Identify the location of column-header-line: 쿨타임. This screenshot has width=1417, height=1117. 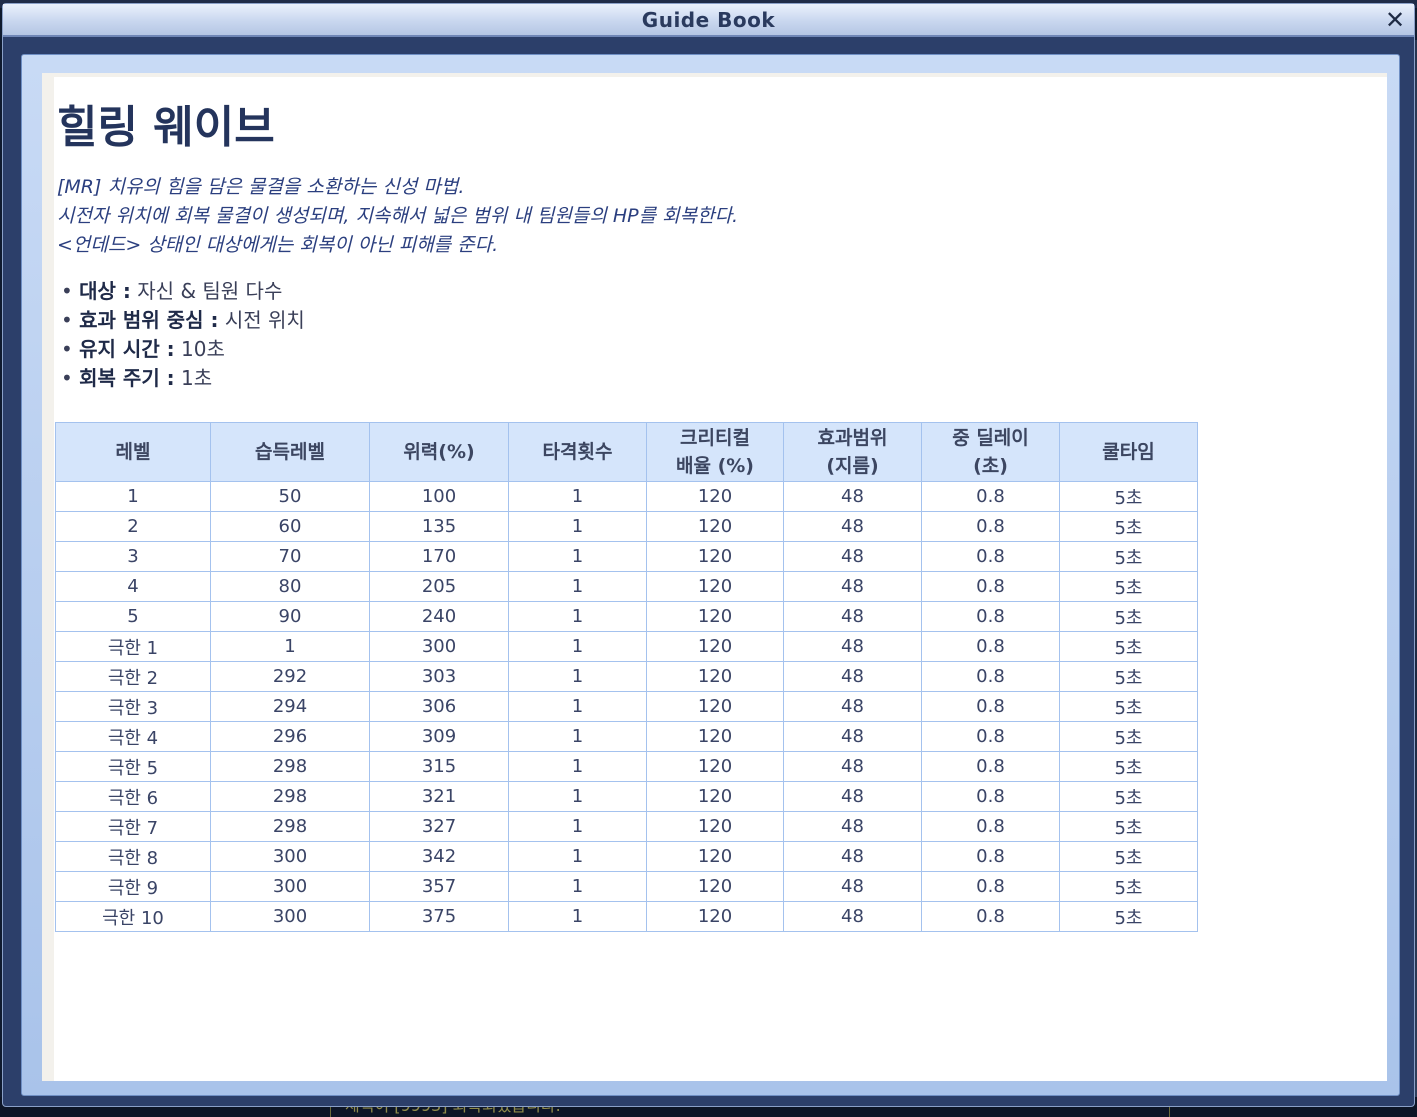
(1128, 452).